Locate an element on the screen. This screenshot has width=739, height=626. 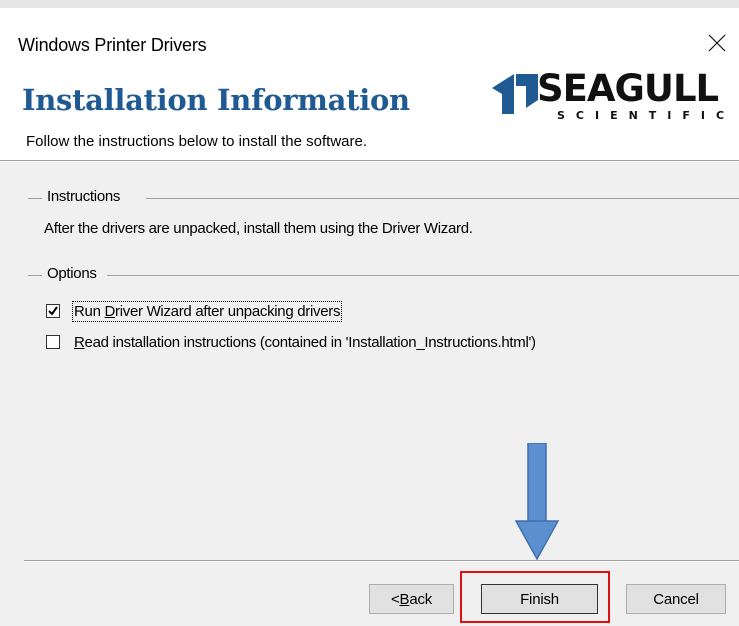
checkmark-icon is located at coordinates (53, 311).